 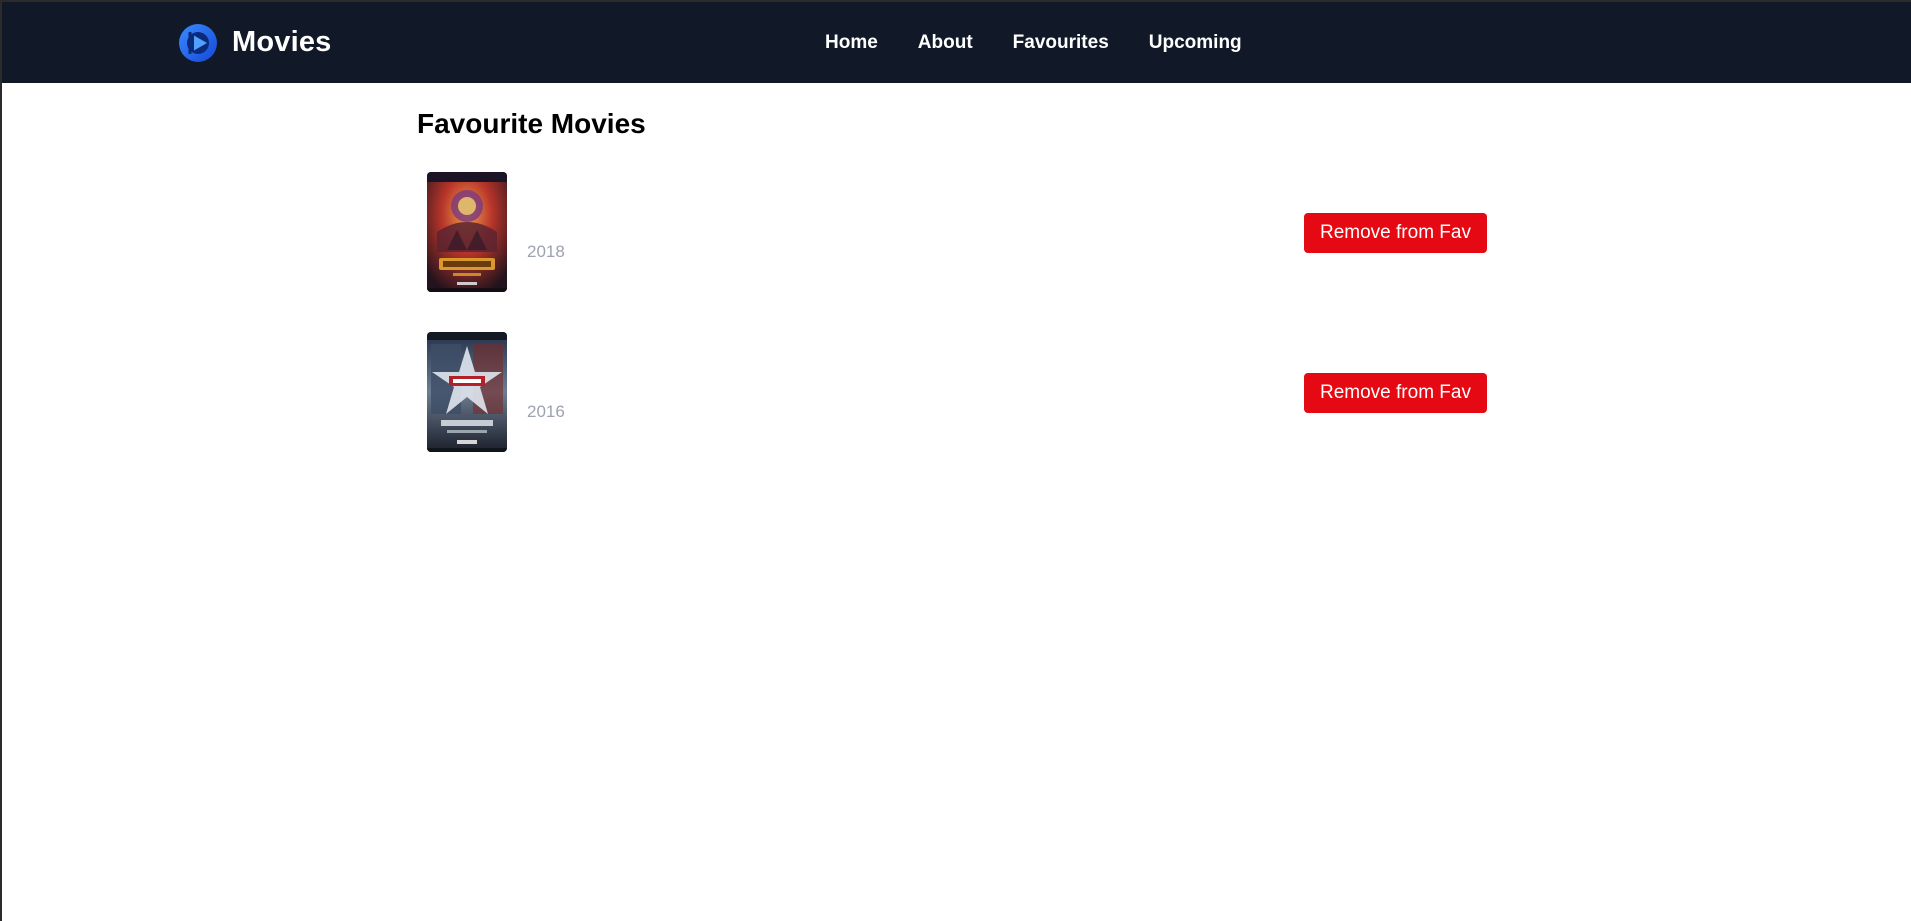 I want to click on nav-links: Home About Favourites Upcoming, so click(x=1033, y=42).